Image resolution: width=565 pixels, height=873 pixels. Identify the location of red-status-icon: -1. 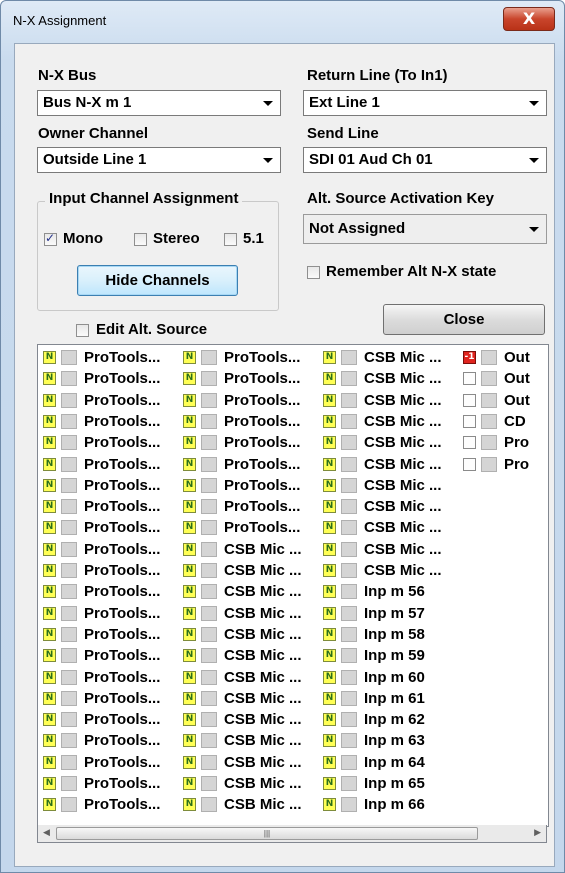
(469, 357).